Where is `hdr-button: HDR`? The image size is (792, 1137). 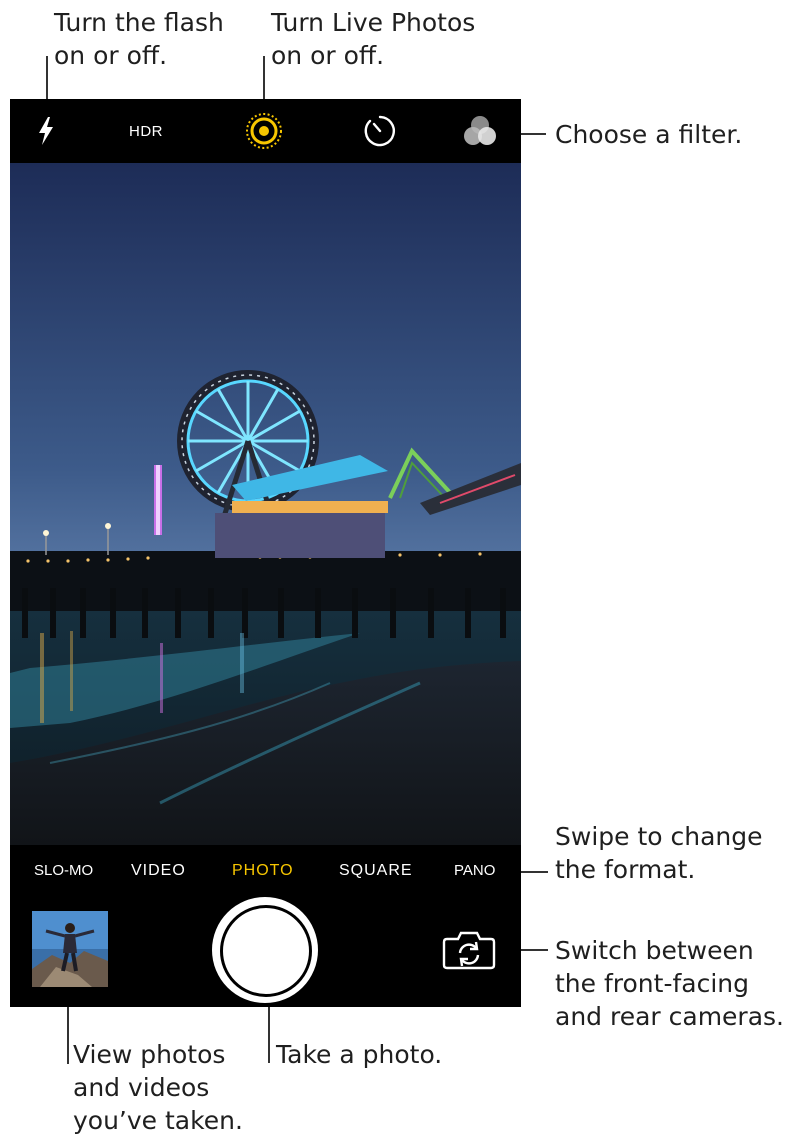 hdr-button: HDR is located at coordinates (146, 131).